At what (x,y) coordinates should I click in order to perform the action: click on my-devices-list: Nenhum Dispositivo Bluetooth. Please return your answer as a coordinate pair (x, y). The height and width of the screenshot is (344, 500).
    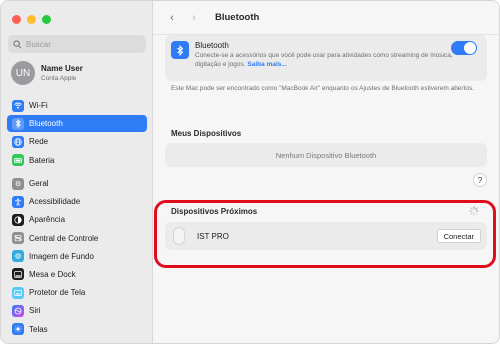
    Looking at the image, I should click on (326, 155).